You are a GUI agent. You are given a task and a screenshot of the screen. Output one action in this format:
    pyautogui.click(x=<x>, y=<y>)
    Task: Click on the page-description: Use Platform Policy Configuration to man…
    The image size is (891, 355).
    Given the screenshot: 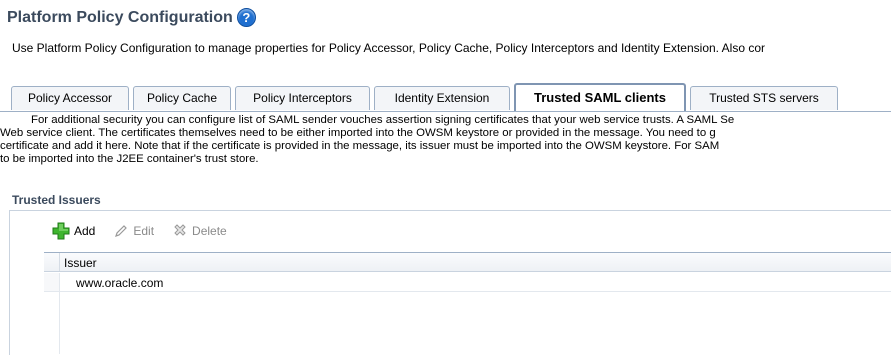 What is the action you would take?
    pyautogui.click(x=389, y=48)
    